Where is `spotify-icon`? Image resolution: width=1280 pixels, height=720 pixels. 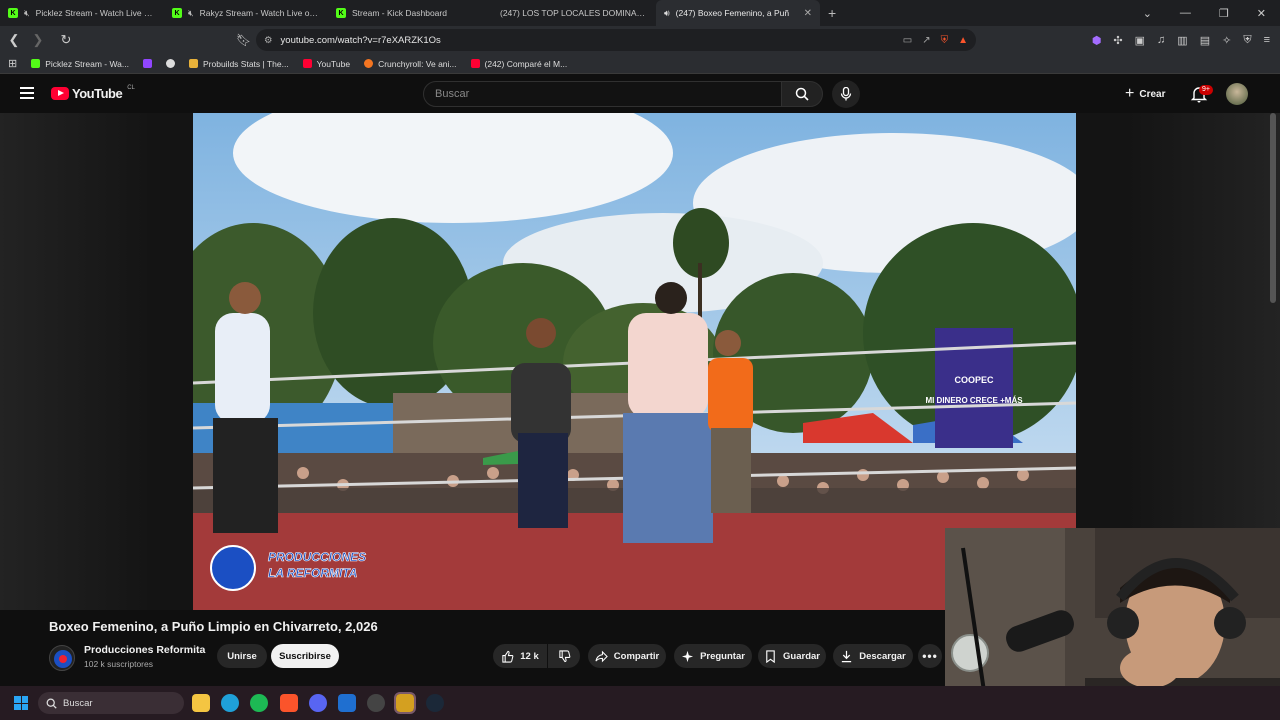 spotify-icon is located at coordinates (259, 703).